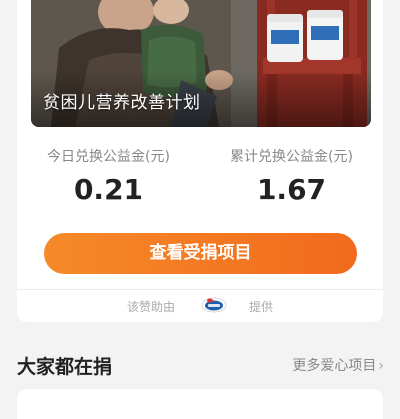 The height and width of the screenshot is (419, 400). I want to click on sponsor-line: 该赞助由 提供, so click(200, 306).